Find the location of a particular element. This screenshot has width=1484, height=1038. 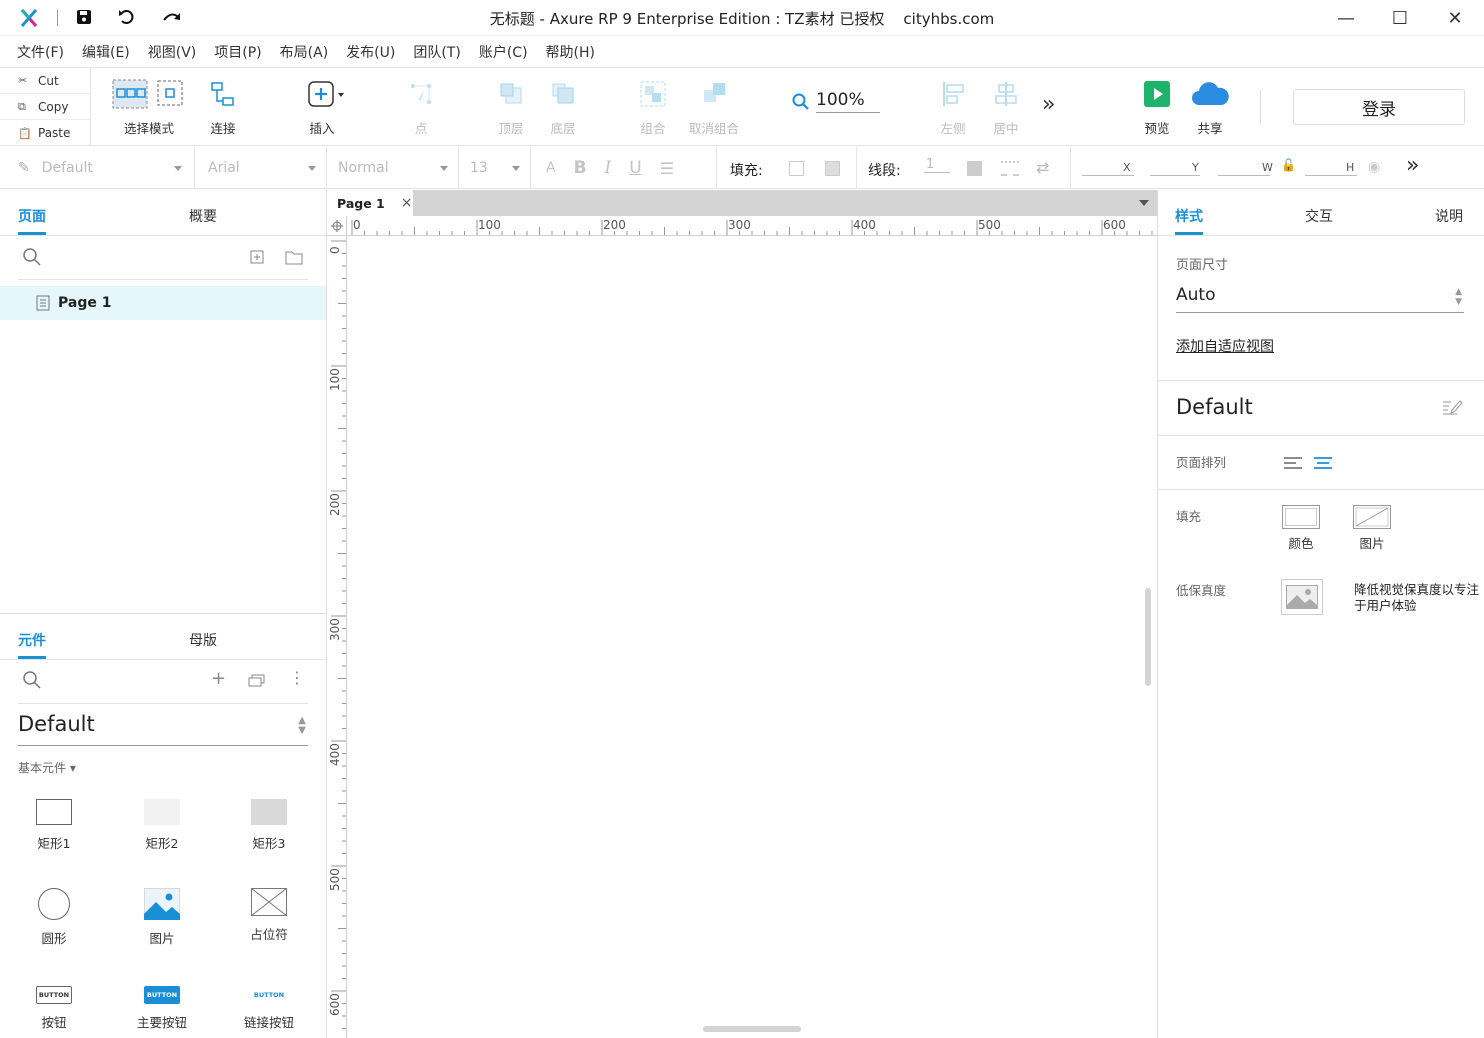

widget-button: BUTTON 按钮 is located at coordinates (54, 1008).